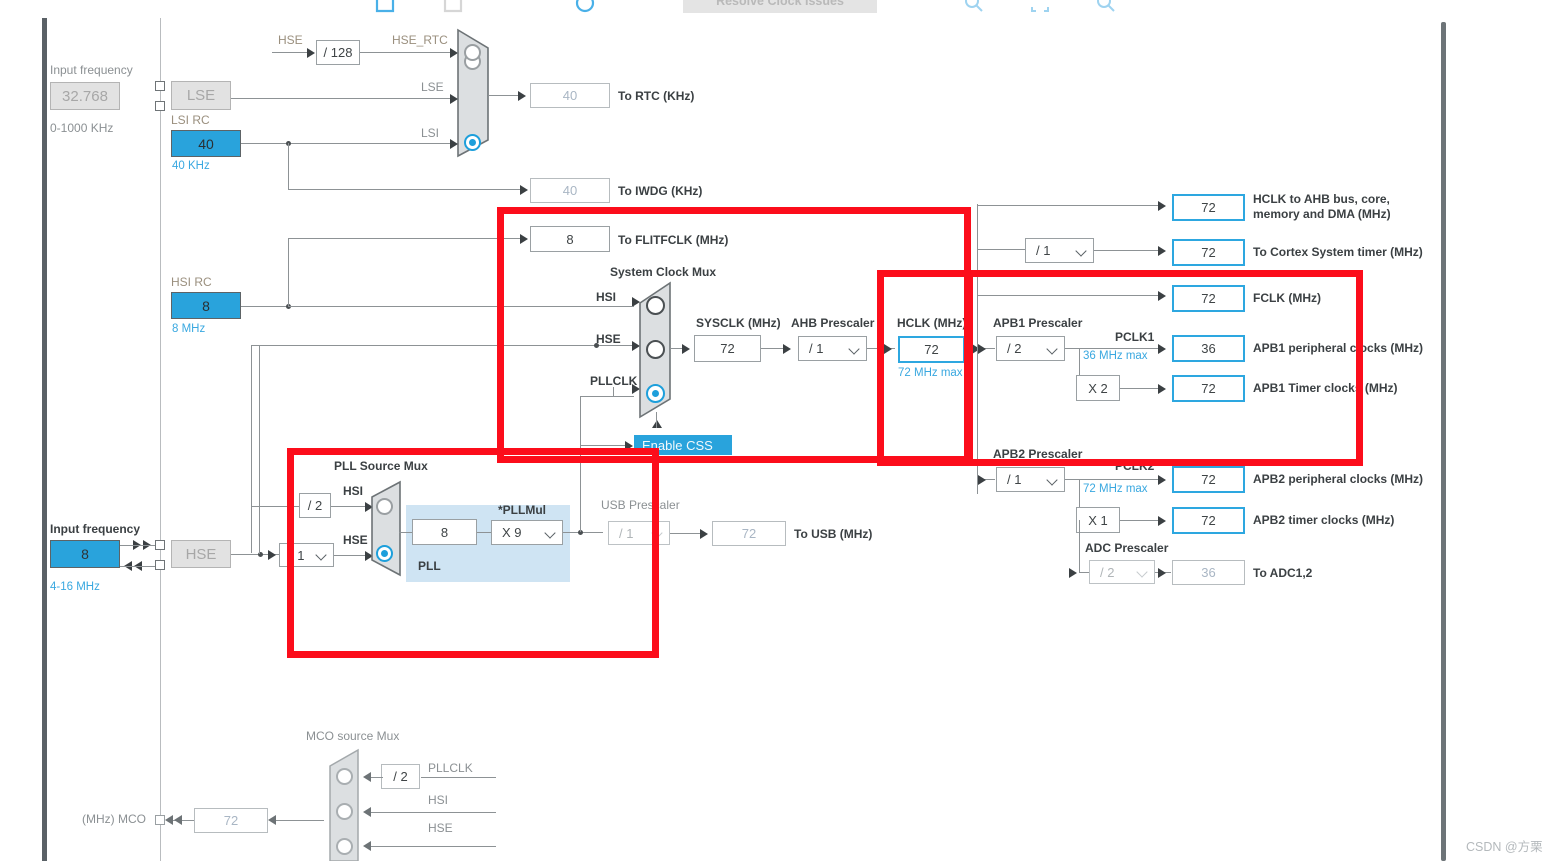 The image size is (1552, 861). Describe the element at coordinates (683, 445) in the screenshot. I see `enable-css-toggle: Enable CSS` at that location.